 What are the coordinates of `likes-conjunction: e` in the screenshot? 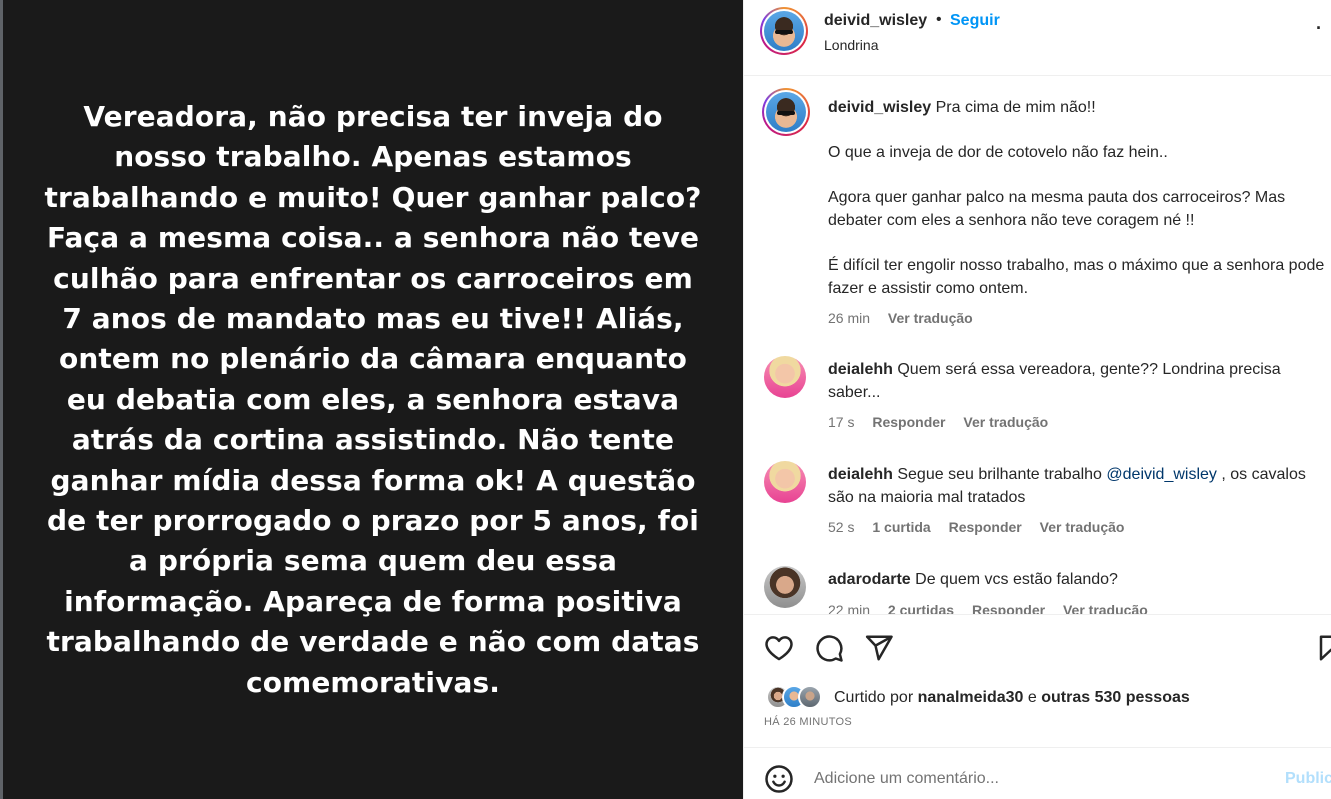 It's located at (1032, 697).